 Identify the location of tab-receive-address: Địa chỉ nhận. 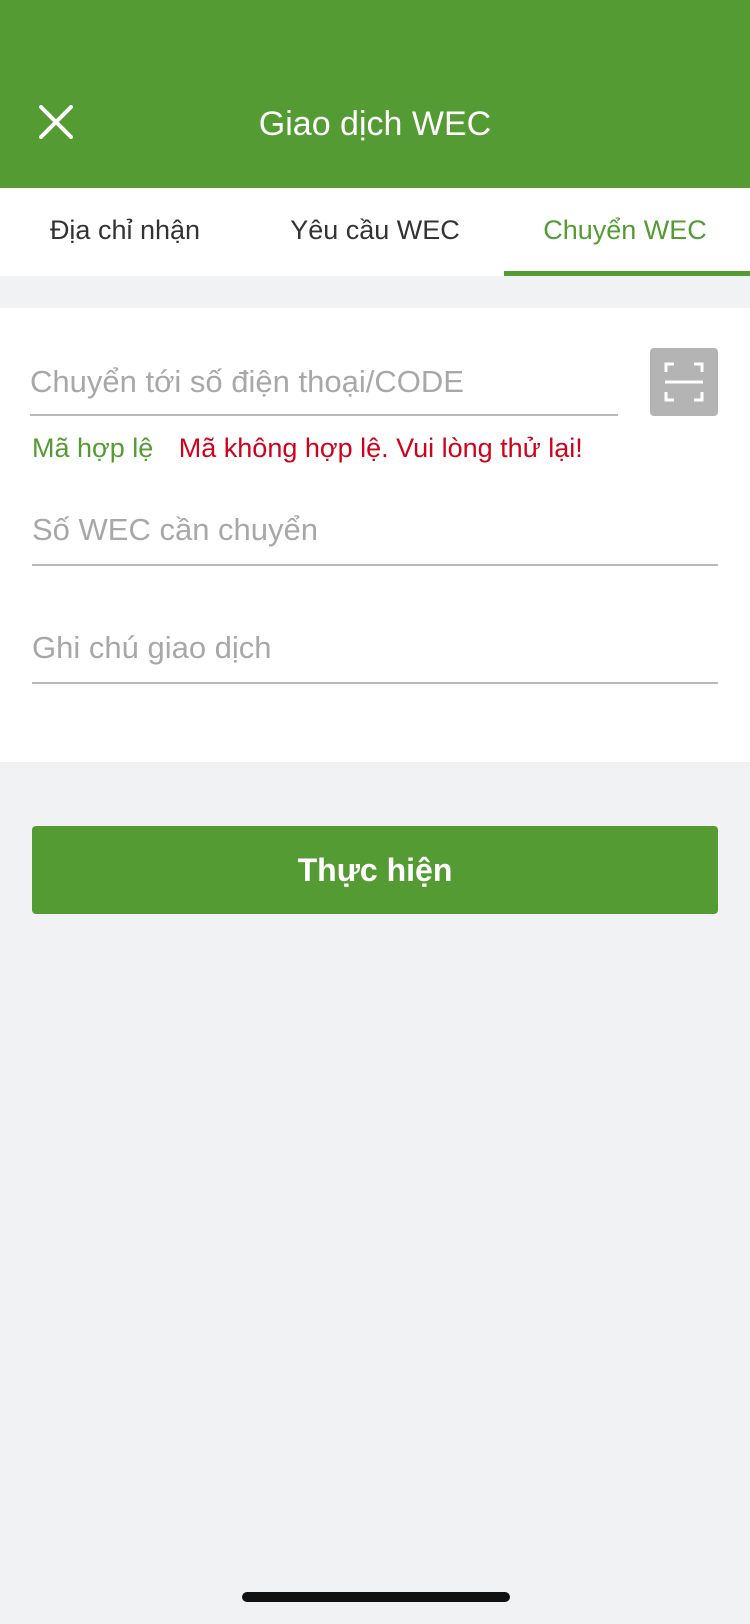
(125, 232).